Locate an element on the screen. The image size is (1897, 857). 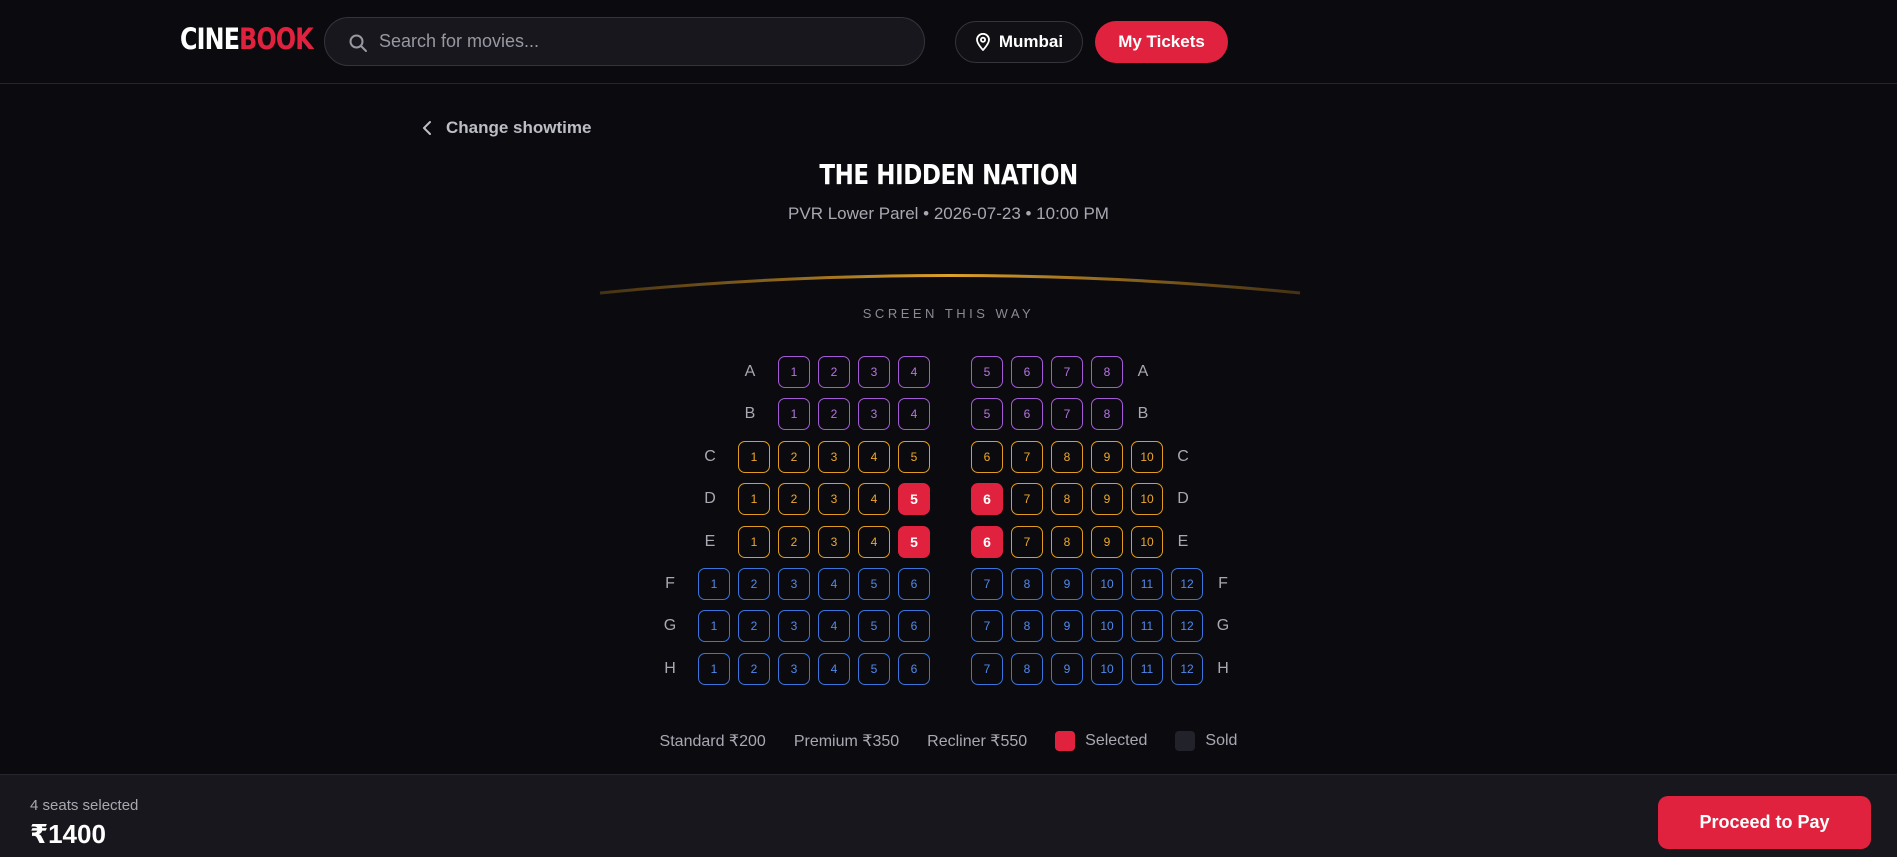
seat-d5: 5 is located at coordinates (914, 499).